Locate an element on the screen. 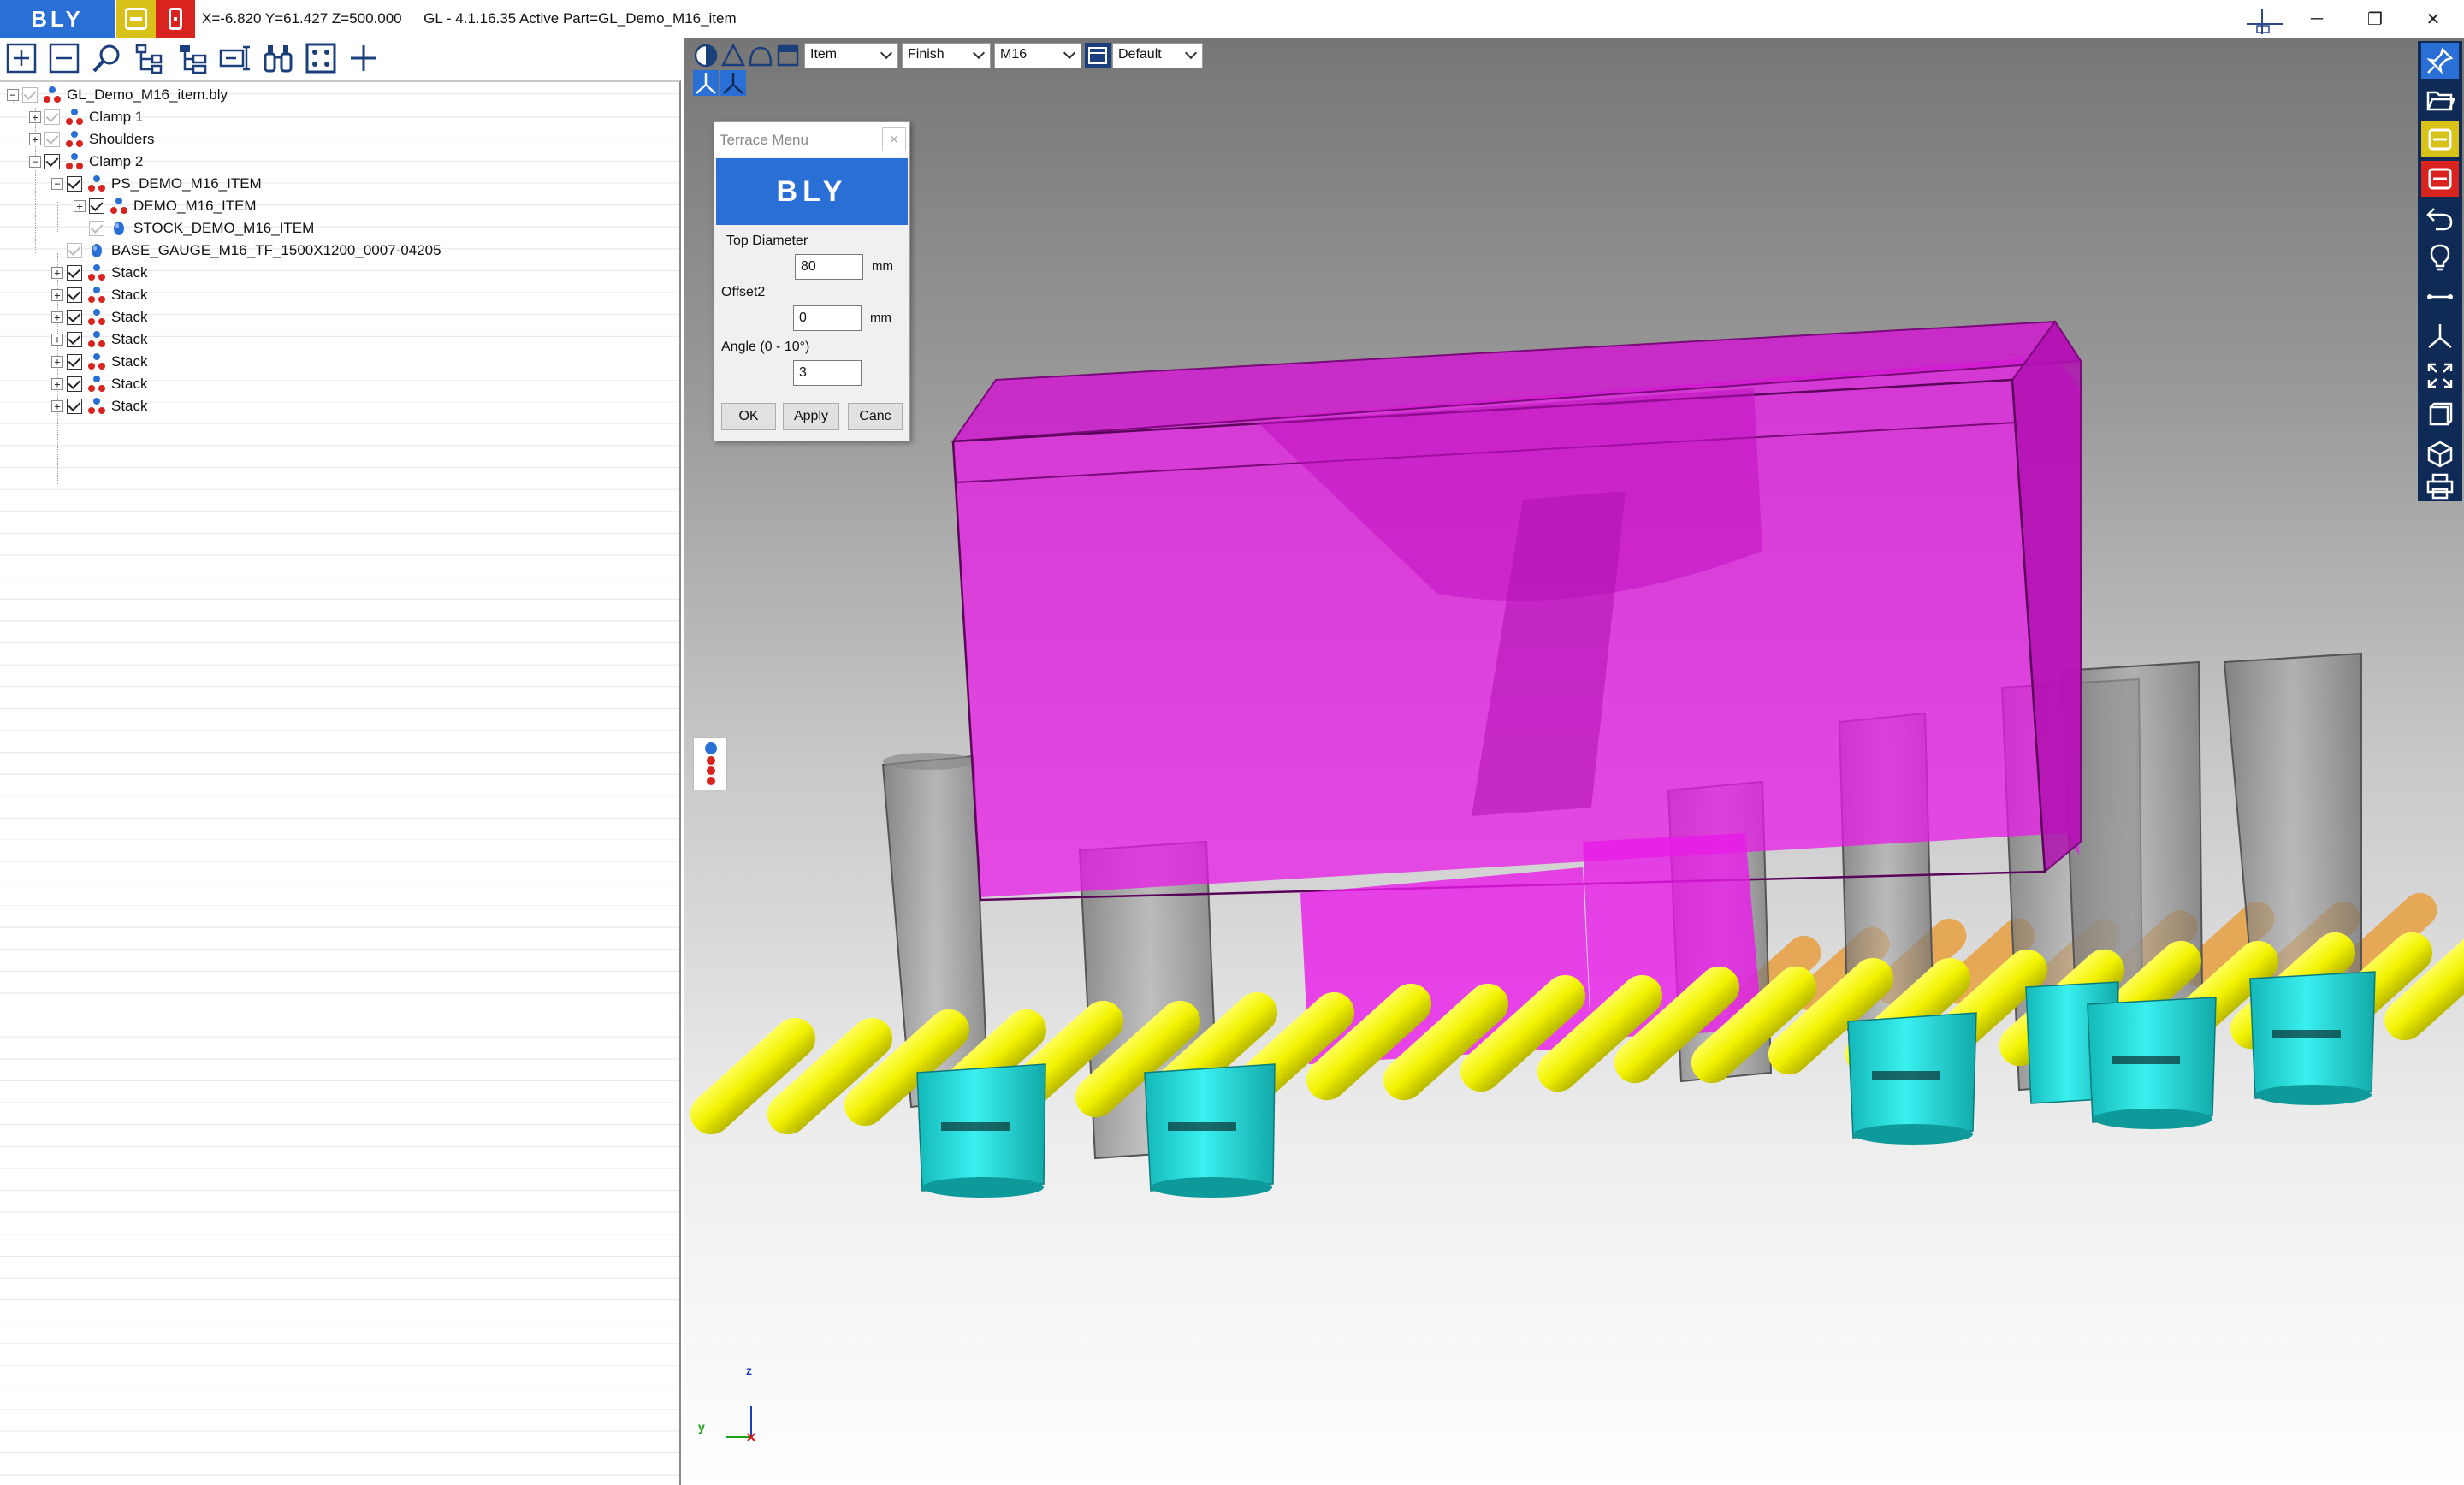 The width and height of the screenshot is (2464, 1485). tree-item-clamp-2: − Clamp 2 is located at coordinates (86, 162).